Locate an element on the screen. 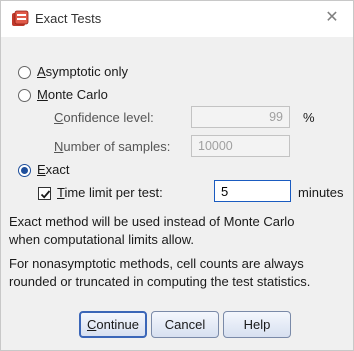 This screenshot has width=354, height=351. time-limit-label: Time limit per test: is located at coordinates (110, 192).